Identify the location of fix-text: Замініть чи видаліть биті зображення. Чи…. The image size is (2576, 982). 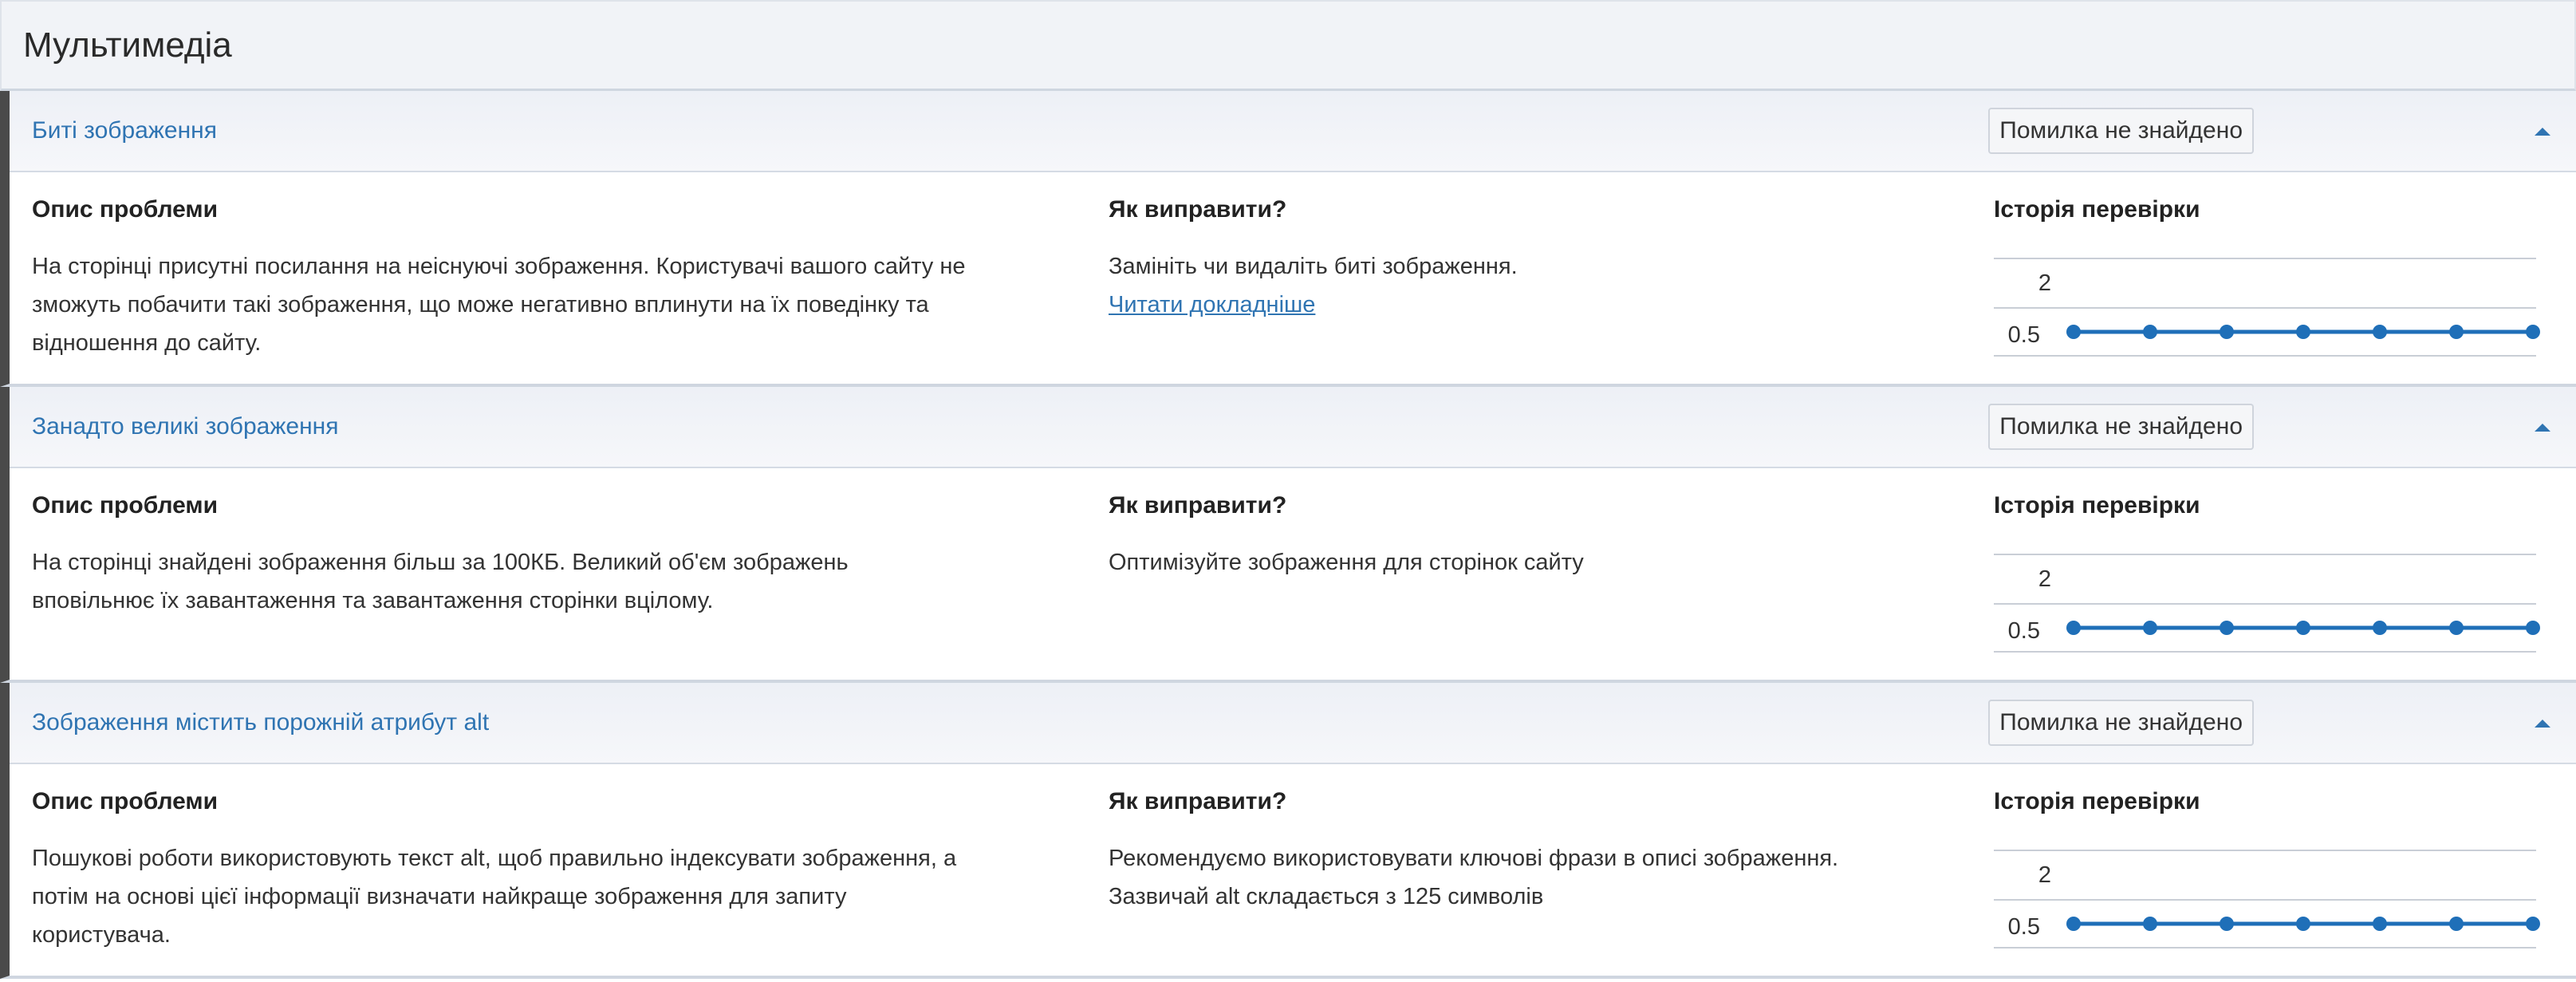
(1527, 285).